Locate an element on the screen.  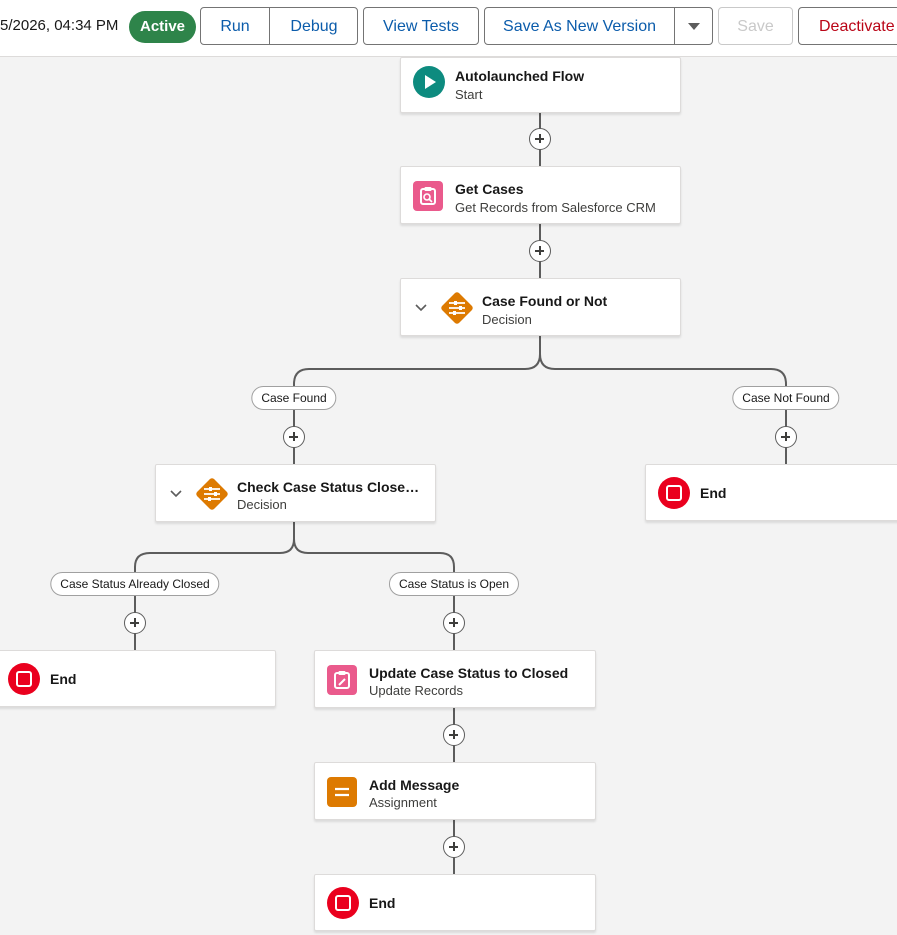
node-title: Case Found or Not is located at coordinates (545, 301).